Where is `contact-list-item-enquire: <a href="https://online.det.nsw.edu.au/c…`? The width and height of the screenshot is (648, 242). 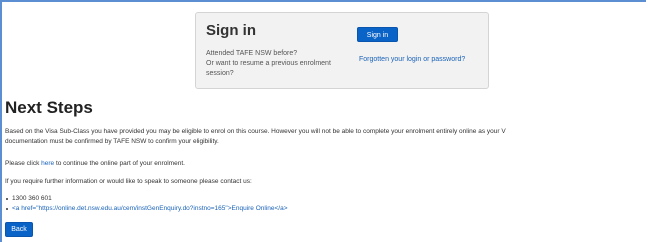
contact-list-item-enquire: <a href="https://online.det.nsw.edu.au/c… is located at coordinates (146, 209).